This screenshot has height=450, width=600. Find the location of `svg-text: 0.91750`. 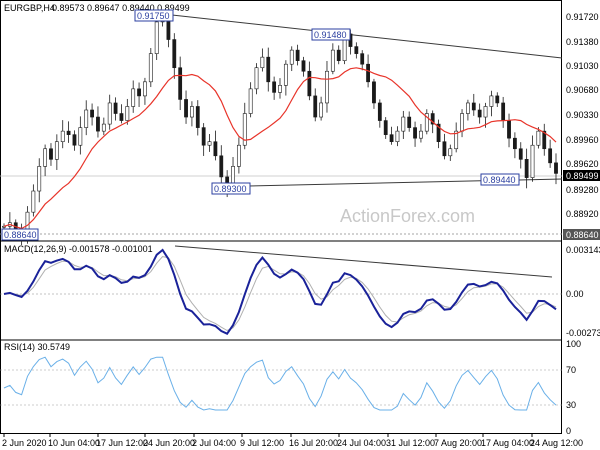

svg-text: 0.91750 is located at coordinates (153, 16).